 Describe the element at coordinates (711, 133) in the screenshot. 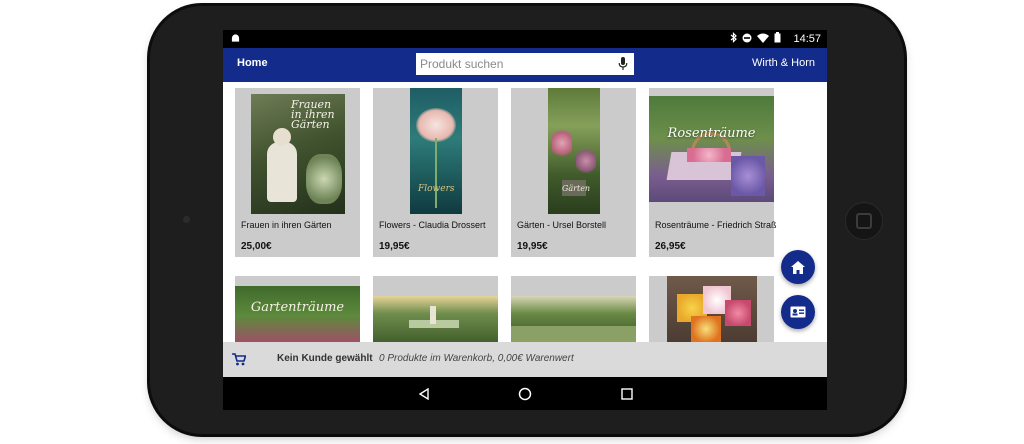

I see `cover-text: Rosenträume` at that location.